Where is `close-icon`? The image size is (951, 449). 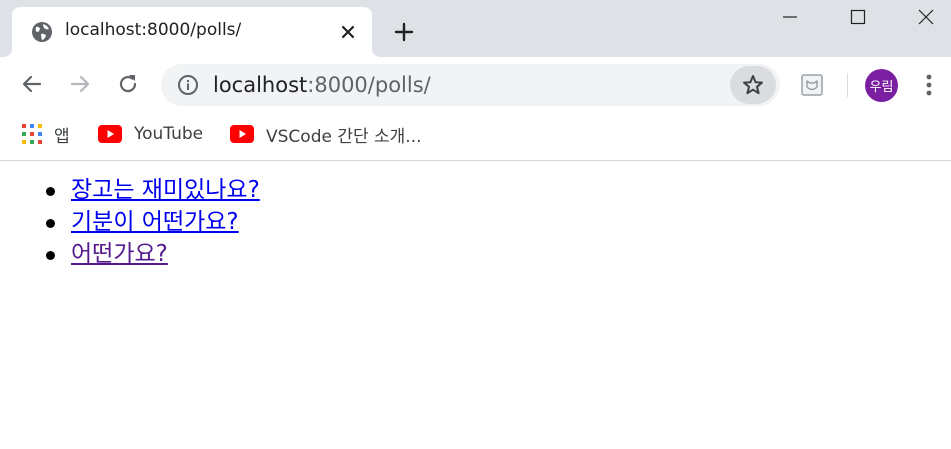
close-icon is located at coordinates (926, 17).